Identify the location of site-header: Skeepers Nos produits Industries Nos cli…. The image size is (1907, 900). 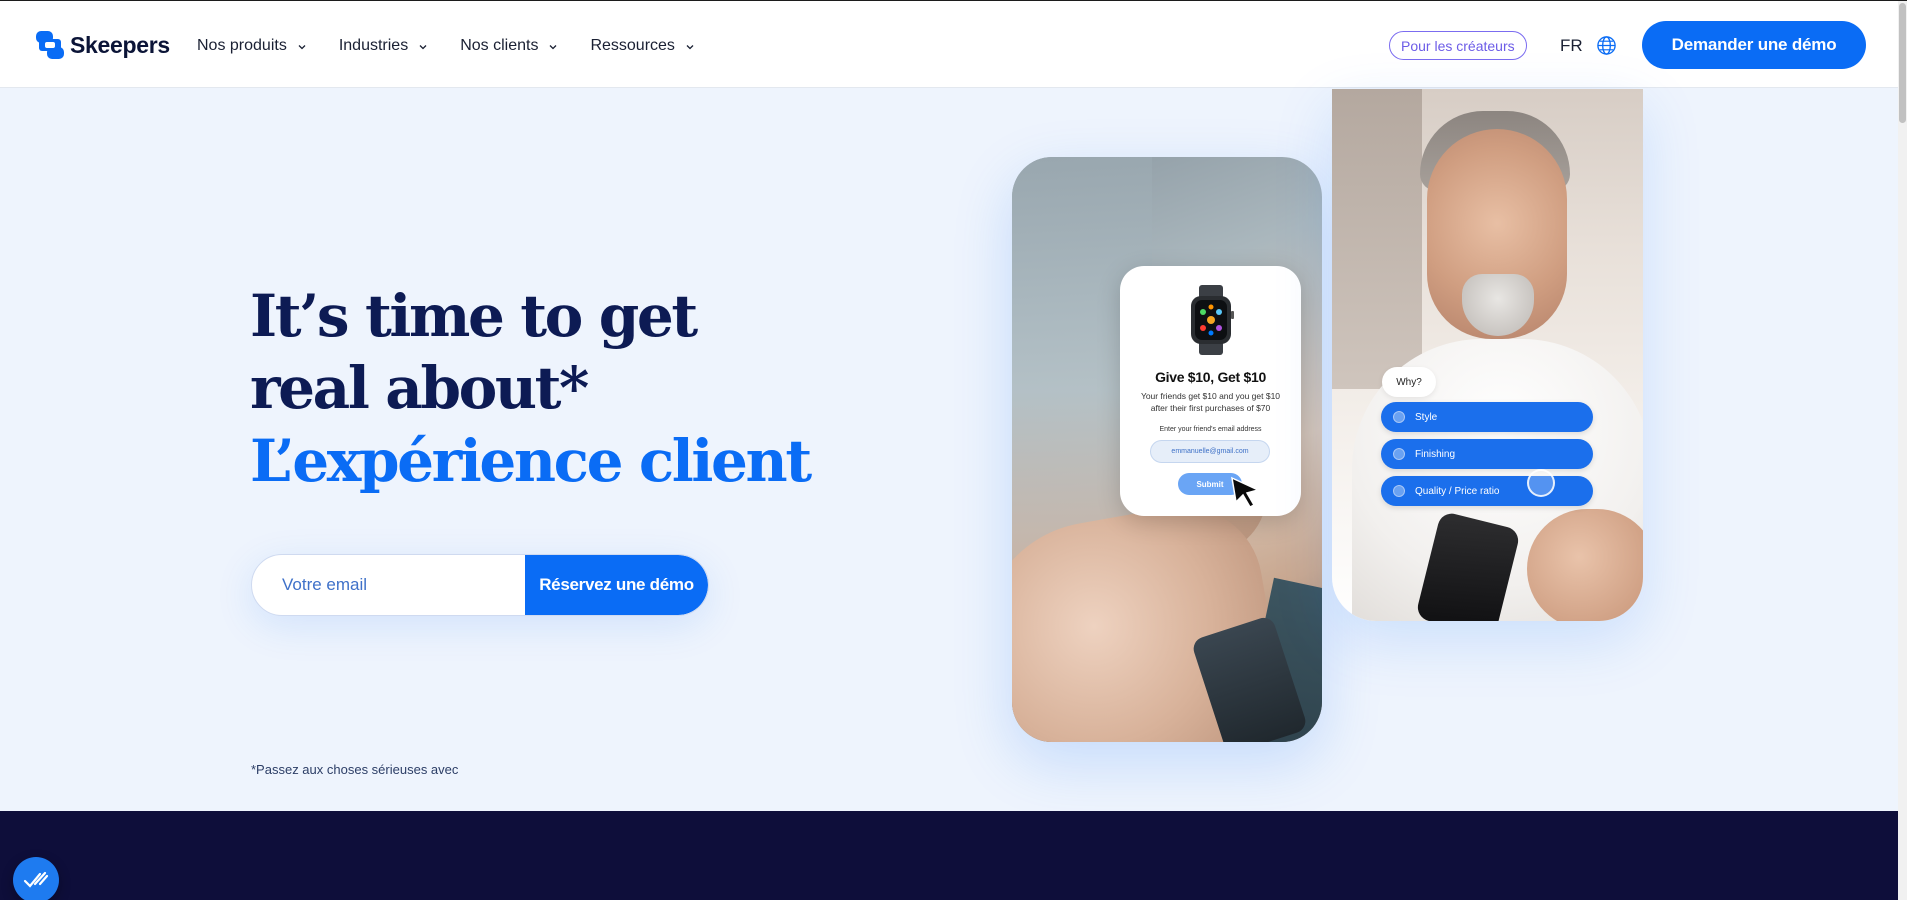
(949, 44).